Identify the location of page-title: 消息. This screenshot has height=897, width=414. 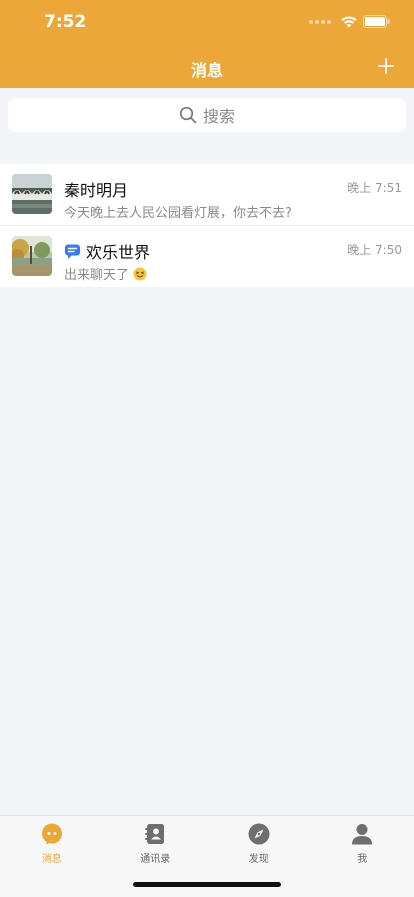
(207, 69).